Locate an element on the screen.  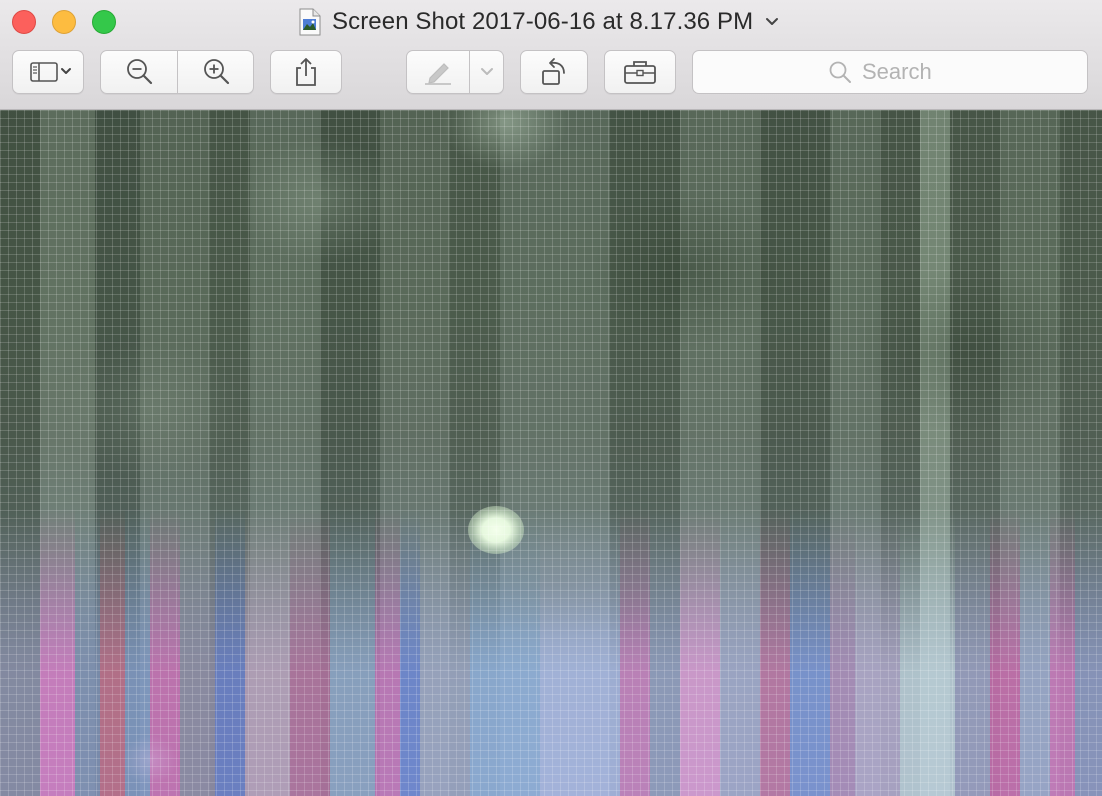
zoom-out-button is located at coordinates (139, 72).